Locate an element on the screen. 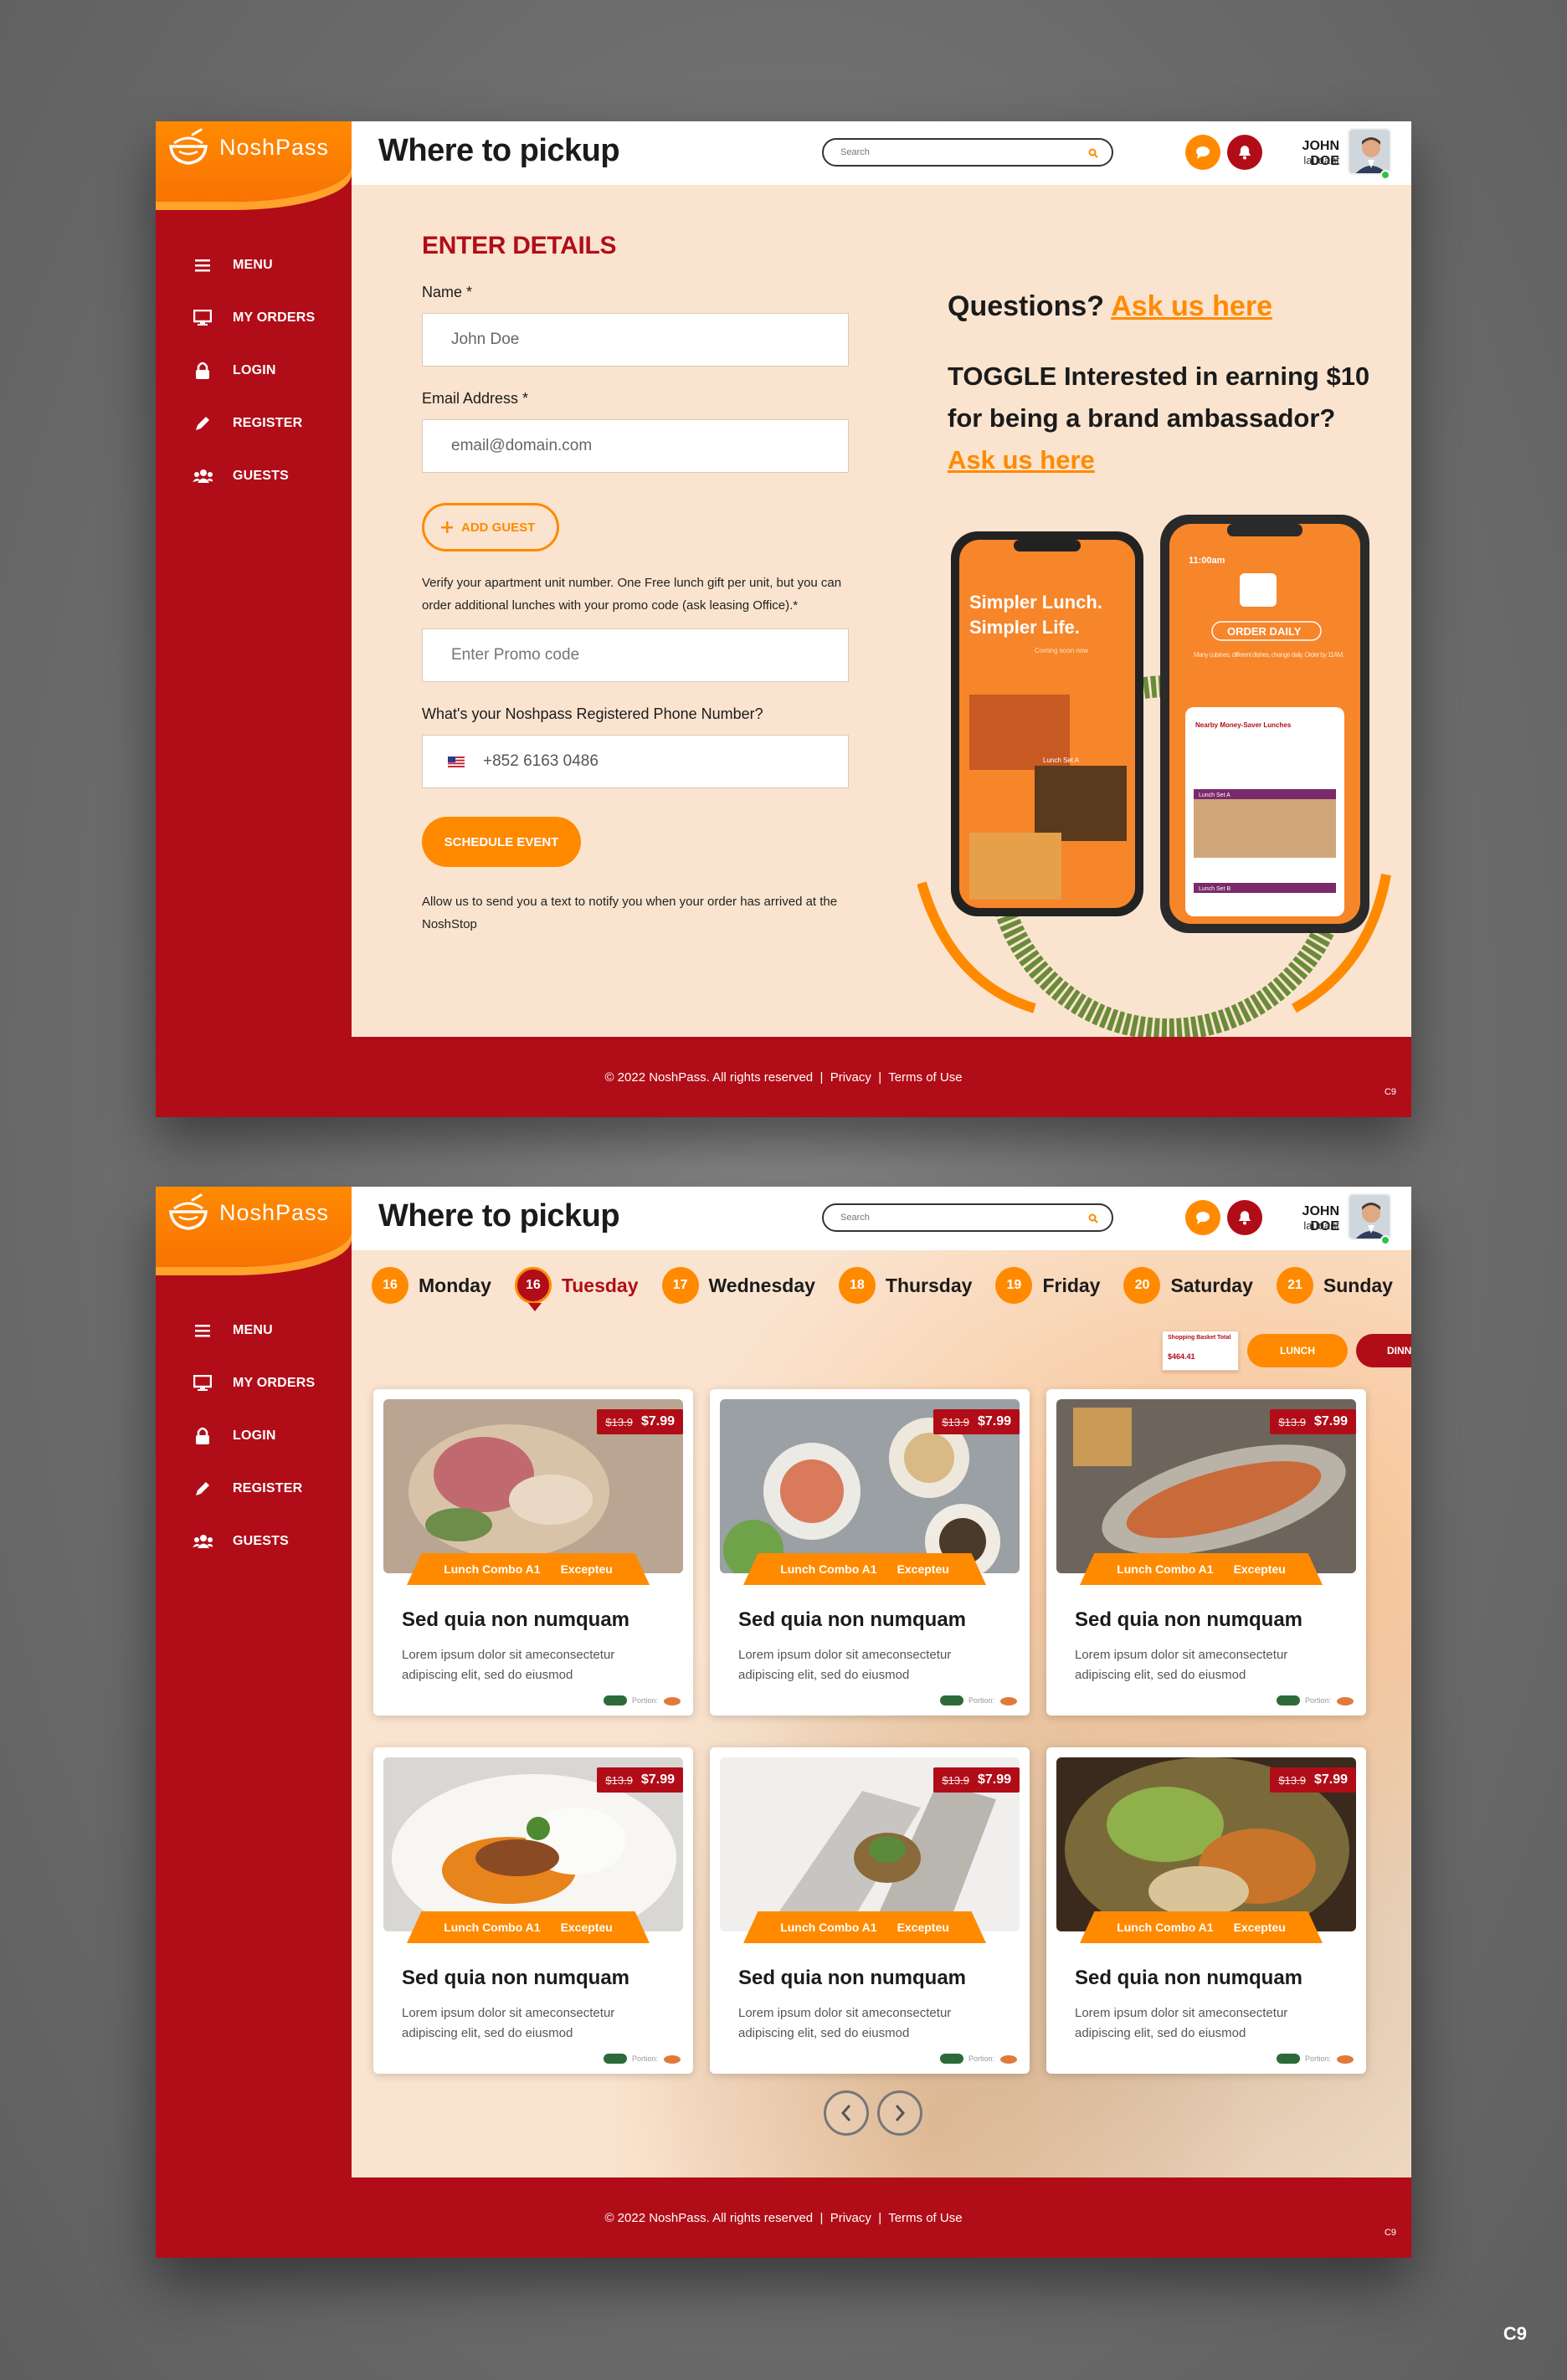 The height and width of the screenshot is (2380, 1567). day-tab-wednesday: 17 Wednesday is located at coordinates (738, 1285).